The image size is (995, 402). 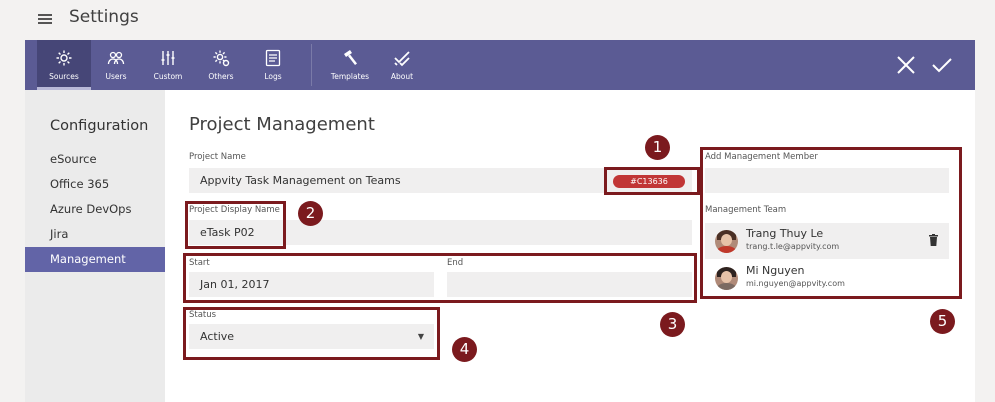 I want to click on templates-icon, so click(x=350, y=57).